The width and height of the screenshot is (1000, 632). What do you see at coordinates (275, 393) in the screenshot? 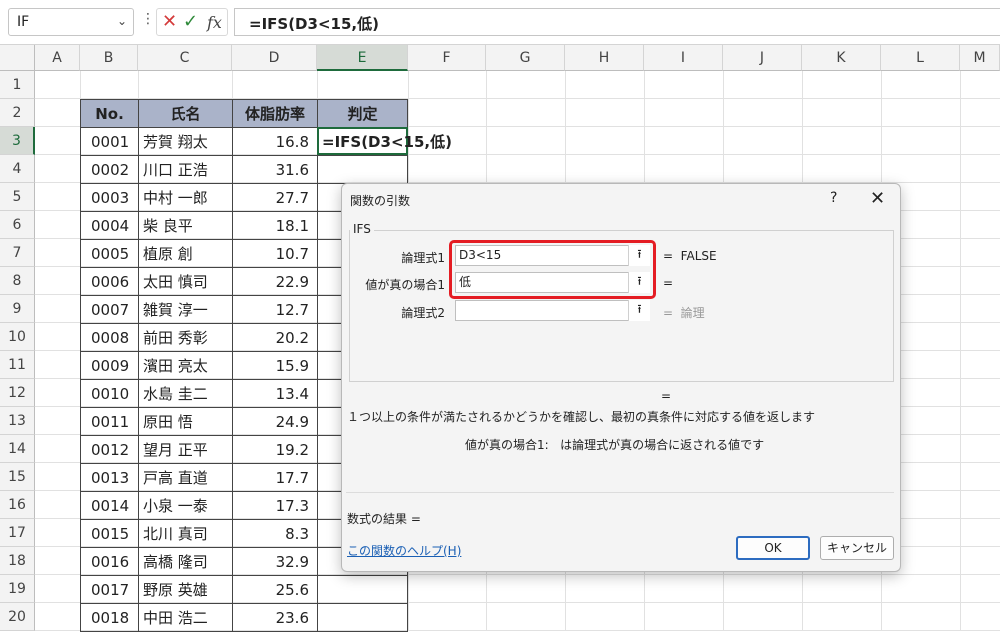
I see `cell-bodyfat: 13.4` at bounding box center [275, 393].